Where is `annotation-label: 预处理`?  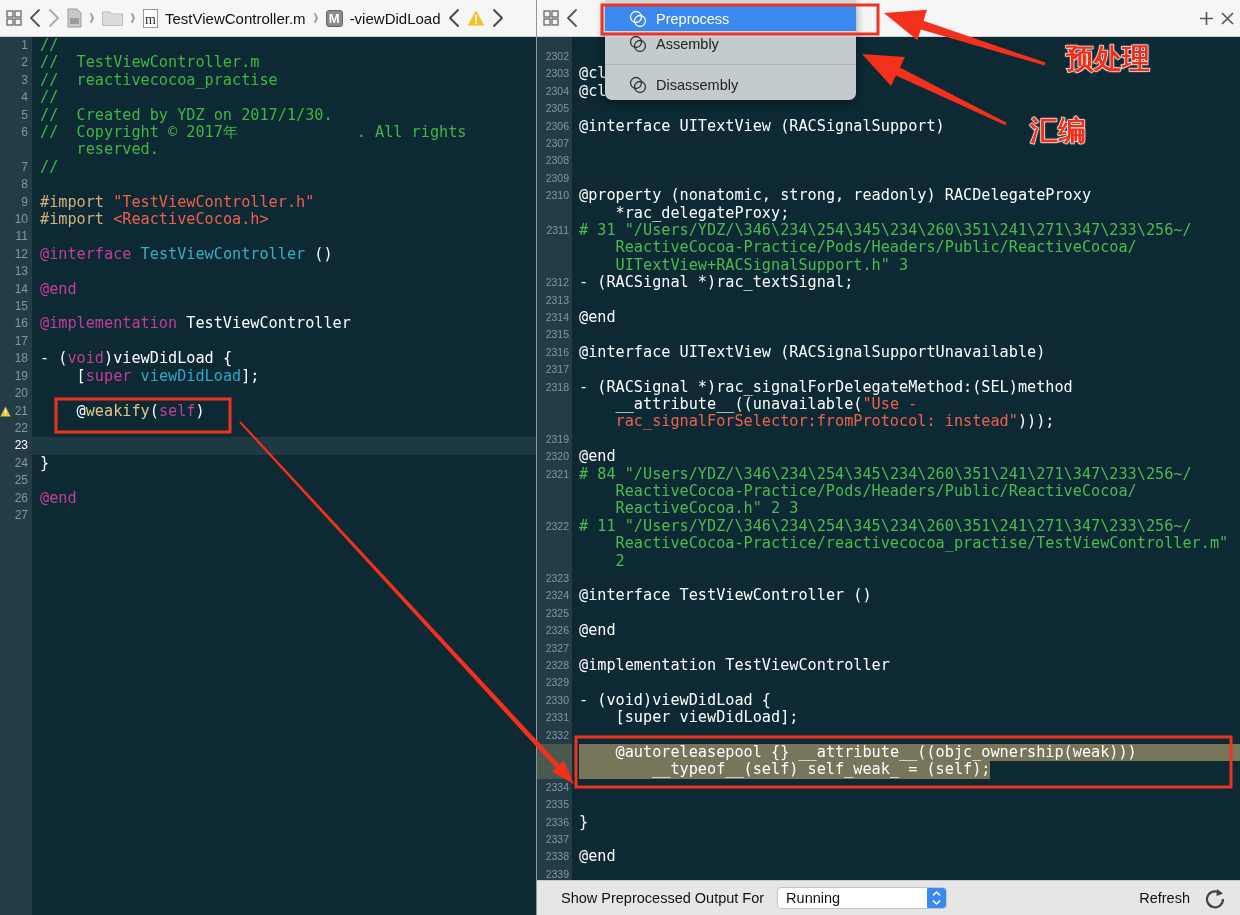 annotation-label: 预处理 is located at coordinates (1108, 59).